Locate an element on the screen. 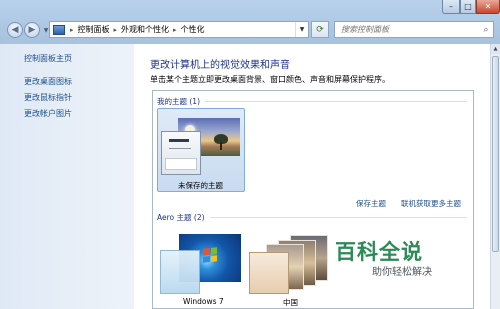  watermark-slogan: 助你轻松解决 is located at coordinates (402, 272).